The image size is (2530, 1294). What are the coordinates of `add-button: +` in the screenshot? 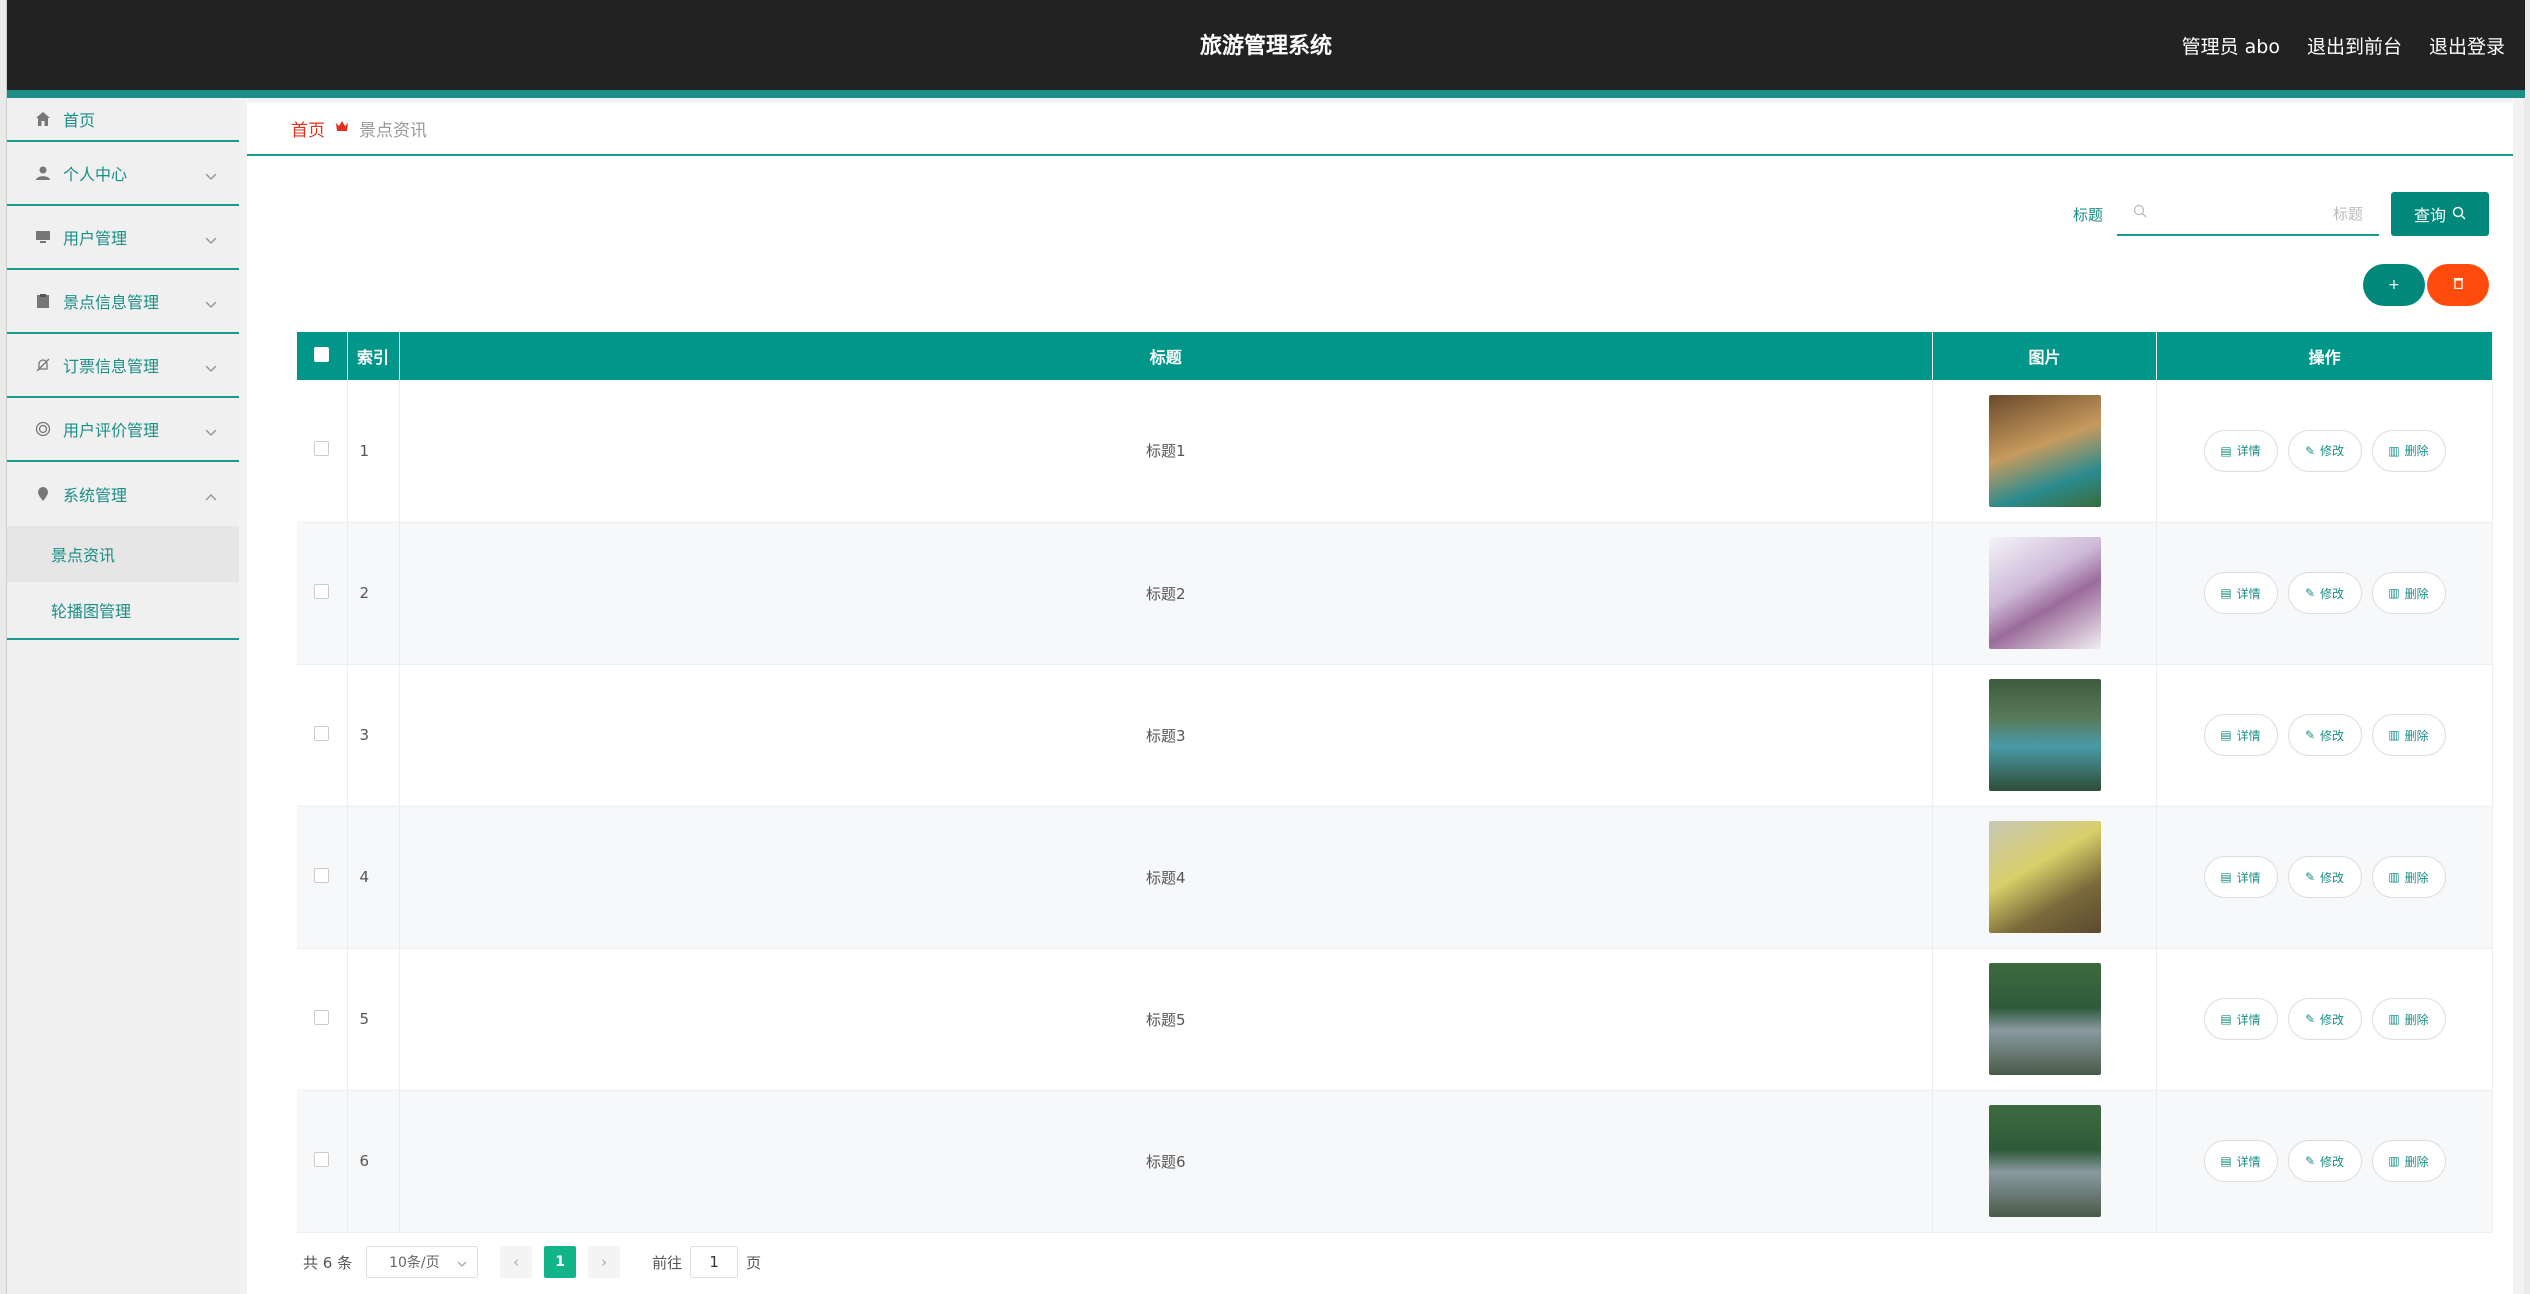 It's located at (2394, 285).